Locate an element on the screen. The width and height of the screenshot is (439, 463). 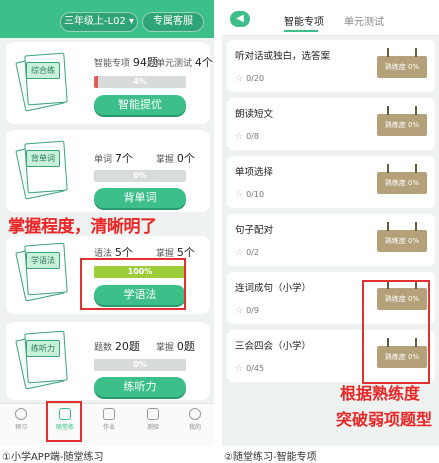
tab-smart-special: 智能专项 is located at coordinates (304, 20).